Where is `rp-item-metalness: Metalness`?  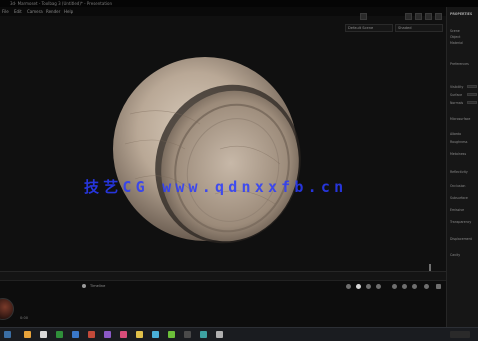
rp-item-metalness: Metalness is located at coordinates (458, 154).